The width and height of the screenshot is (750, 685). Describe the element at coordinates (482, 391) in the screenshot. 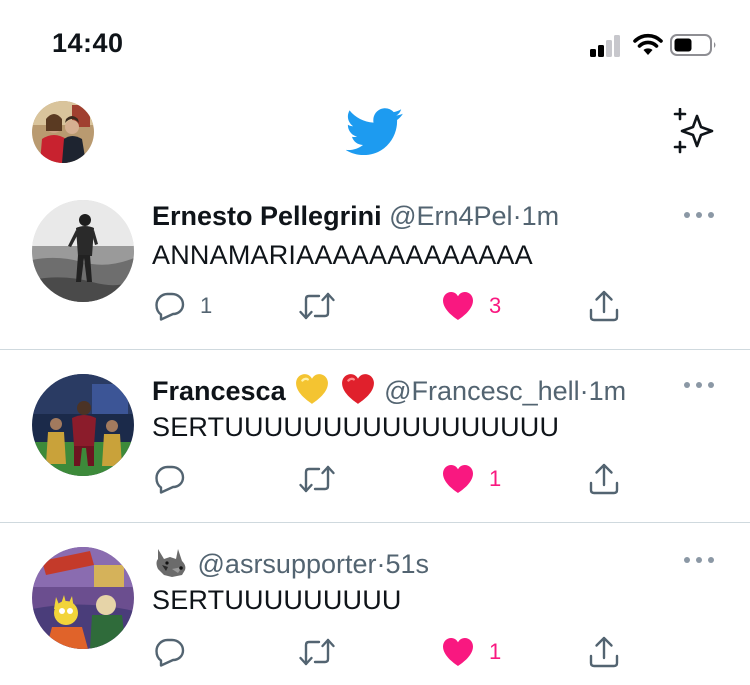

I see `handle: @Francesc_hell` at that location.